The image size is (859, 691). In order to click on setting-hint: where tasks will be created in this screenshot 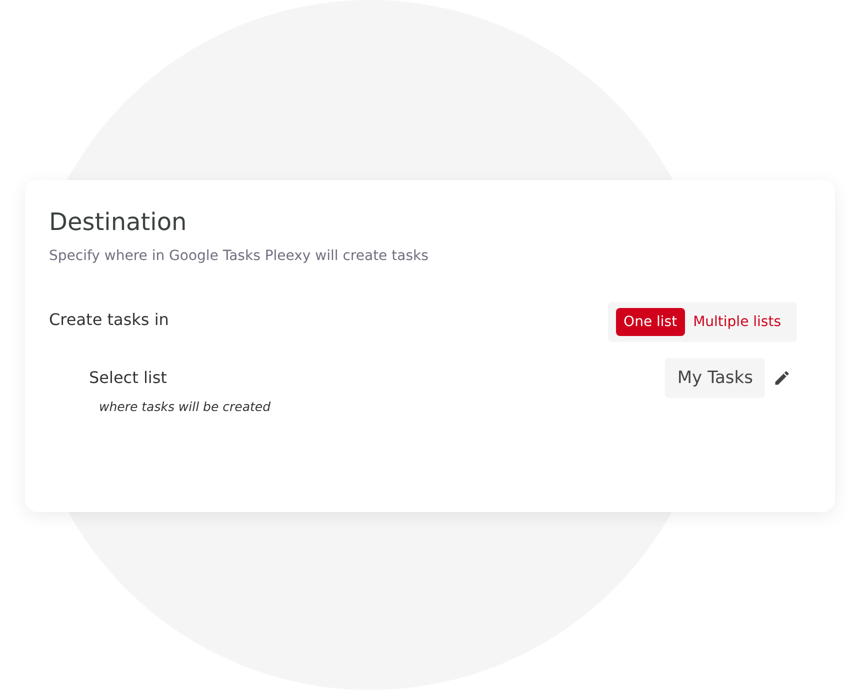, I will do `click(184, 406)`.